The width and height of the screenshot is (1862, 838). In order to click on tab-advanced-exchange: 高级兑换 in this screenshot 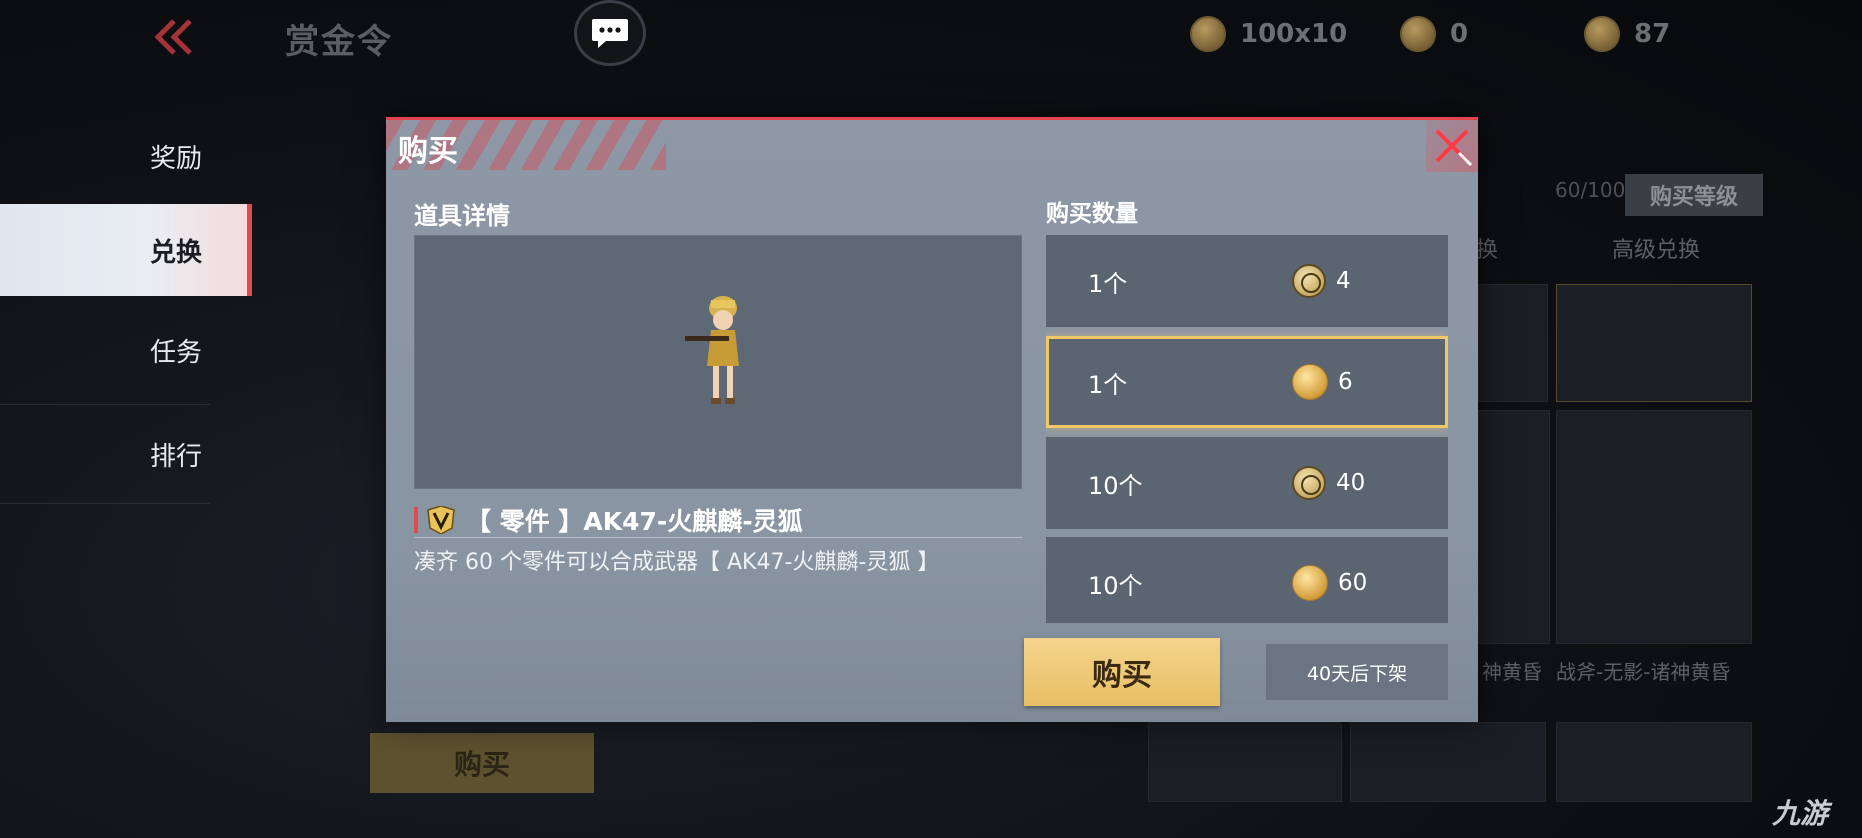, I will do `click(1656, 248)`.